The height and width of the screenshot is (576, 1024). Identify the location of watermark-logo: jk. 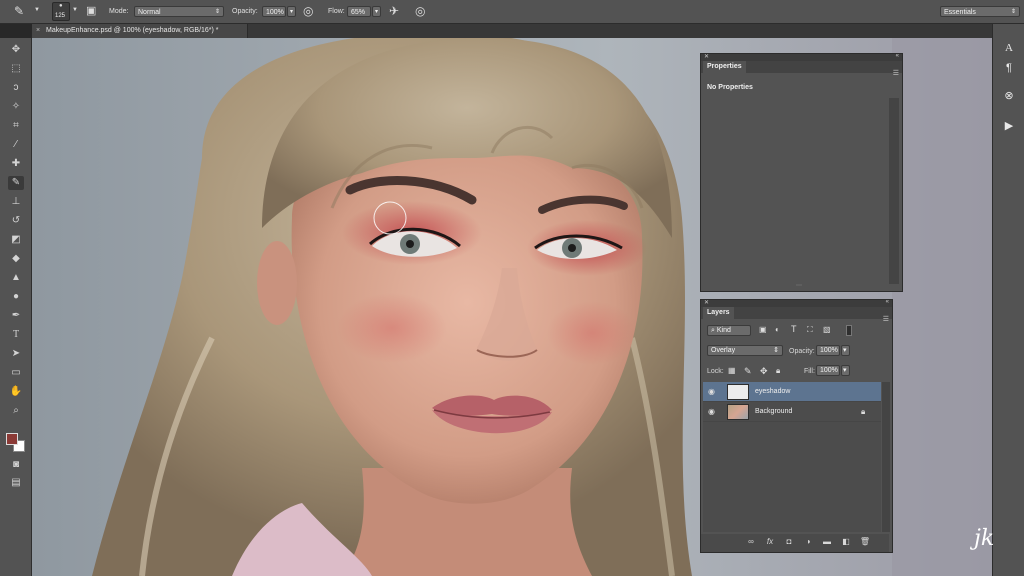
(984, 538).